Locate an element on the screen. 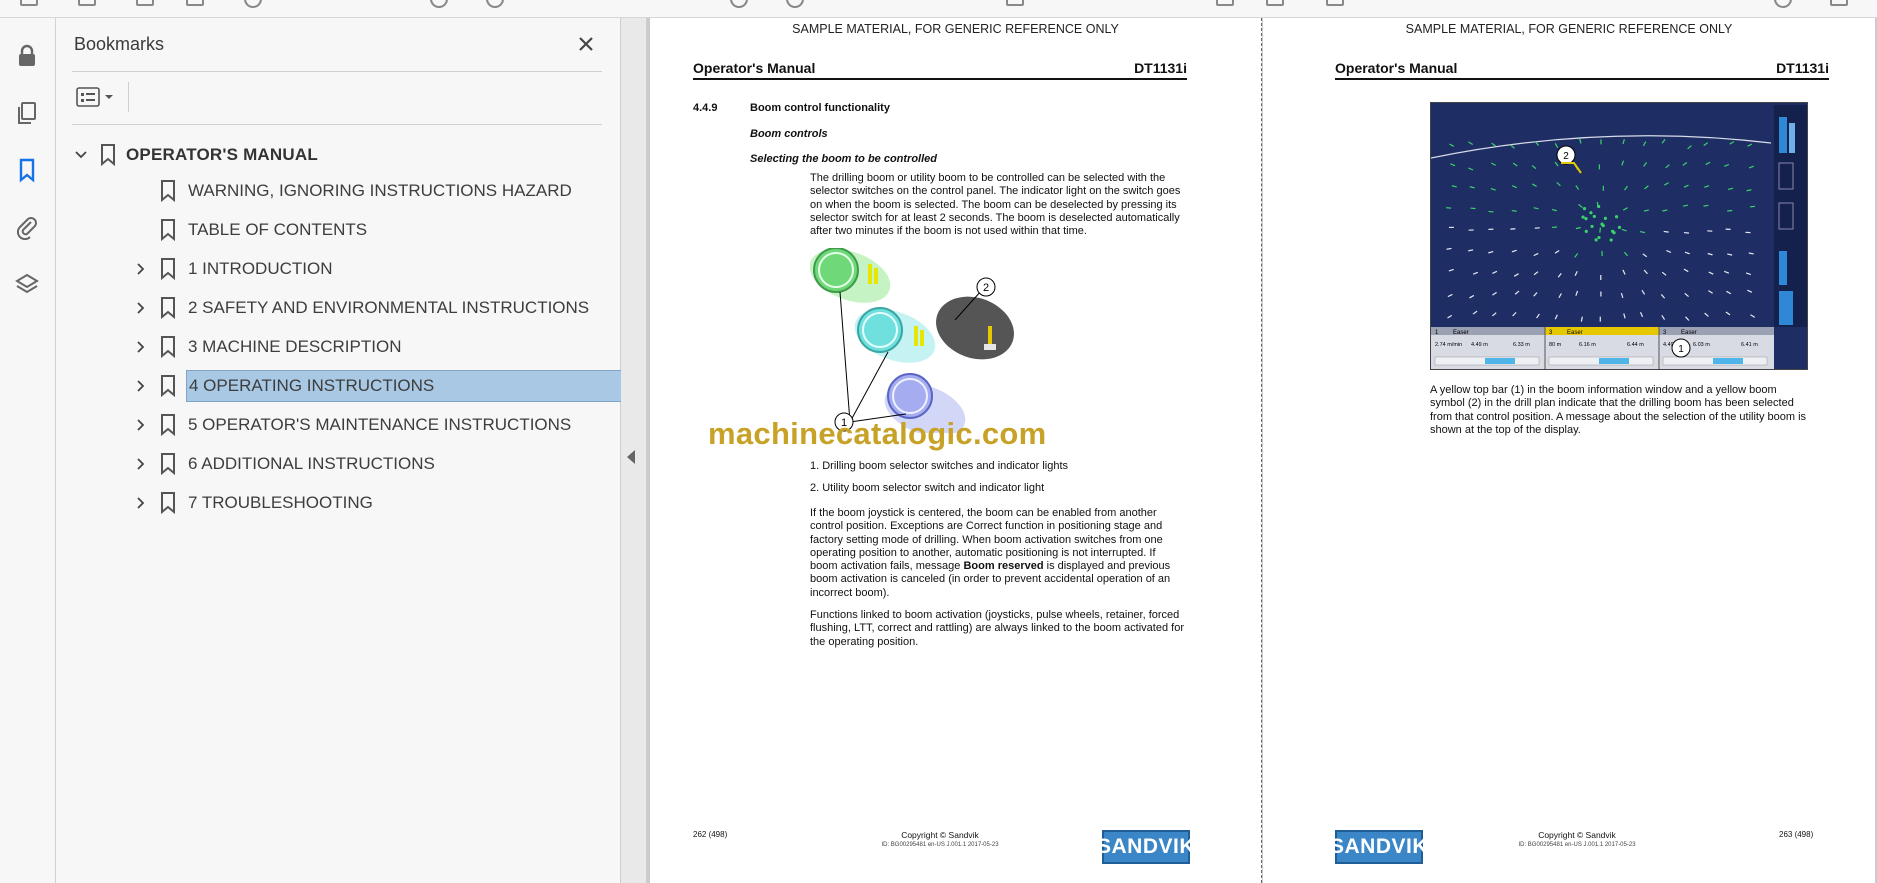 The width and height of the screenshot is (1877, 883). figure-callout-2: 2 is located at coordinates (986, 288).